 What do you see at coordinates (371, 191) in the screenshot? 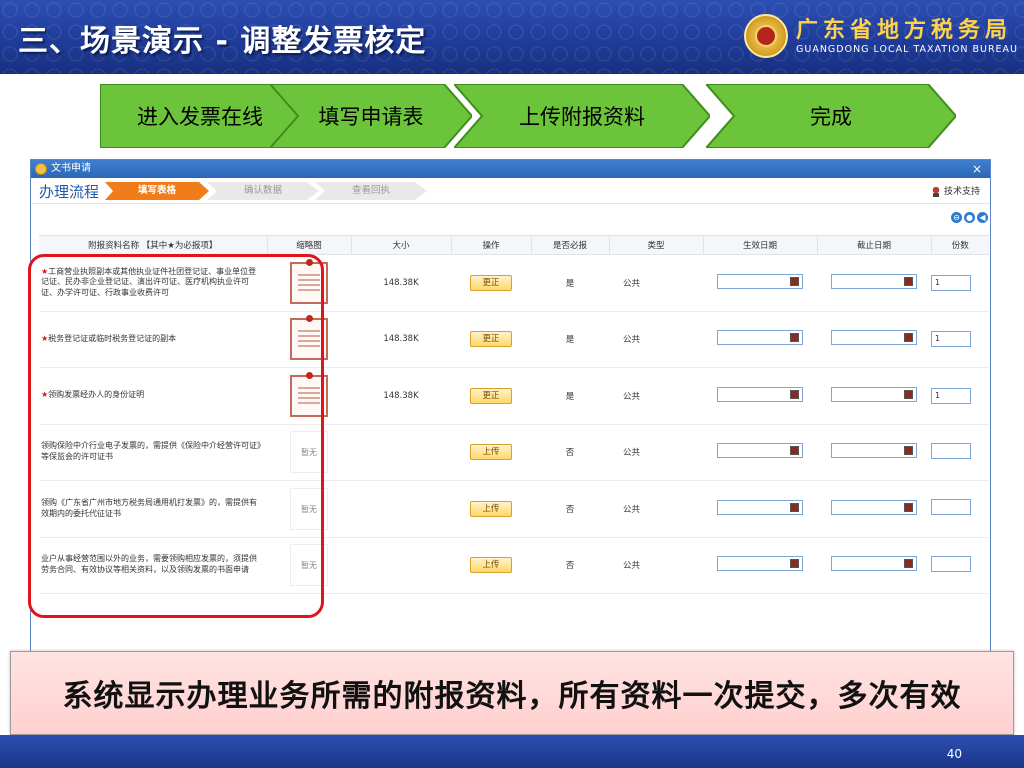
I see `flow-step-view-receipt: 查看回执` at bounding box center [371, 191].